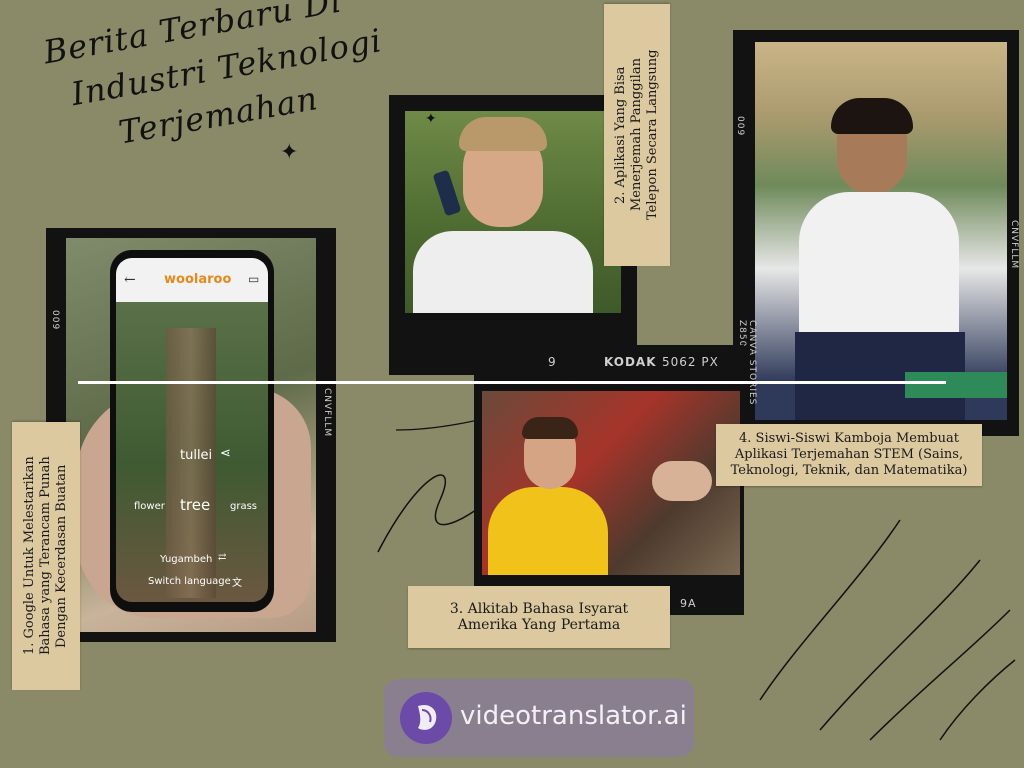 The height and width of the screenshot is (768, 1024). I want to click on share-icon: ⋖, so click(225, 453).